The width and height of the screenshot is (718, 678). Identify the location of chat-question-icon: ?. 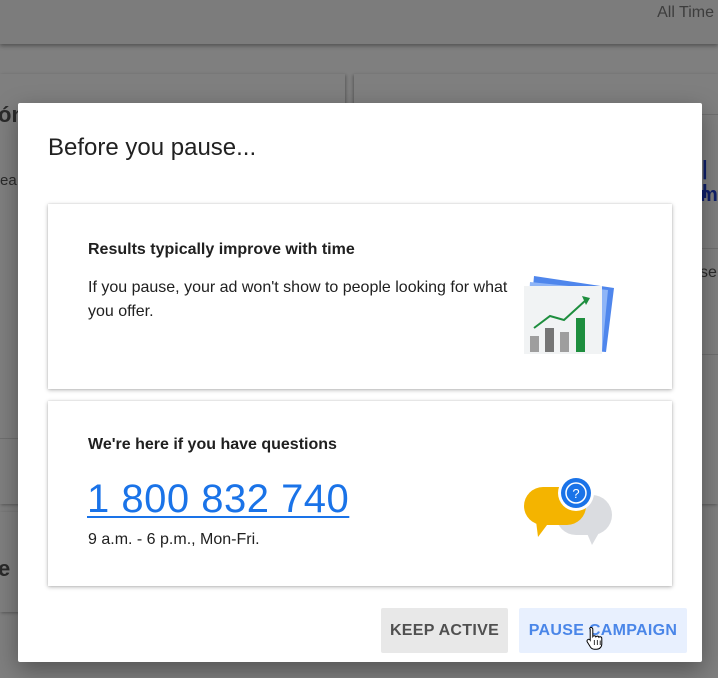
(568, 510).